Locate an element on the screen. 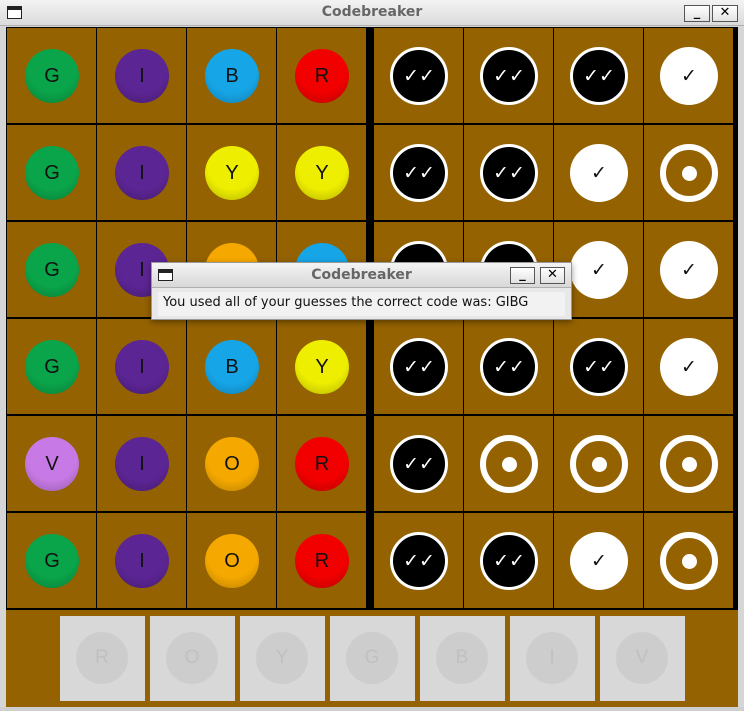 Image resolution: width=744 pixels, height=711 pixels. dialog-title: Codebreaker is located at coordinates (361, 275).